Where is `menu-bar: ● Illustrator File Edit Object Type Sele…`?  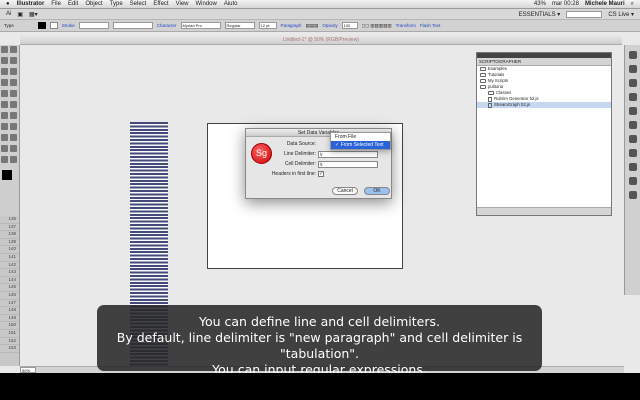 menu-bar: ● Illustrator File Edit Object Type Sele… is located at coordinates (320, 4).